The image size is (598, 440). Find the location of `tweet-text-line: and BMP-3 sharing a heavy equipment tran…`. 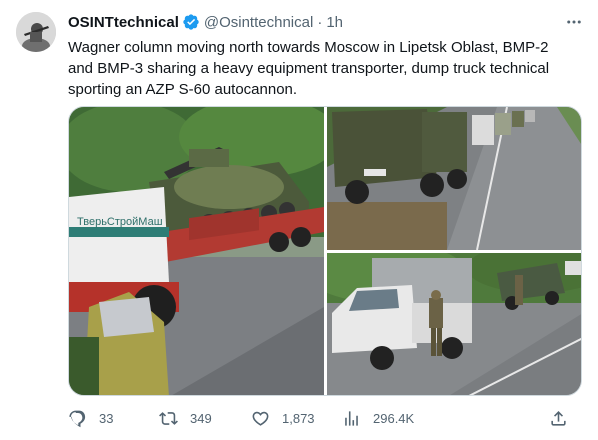

tweet-text-line: and BMP-3 sharing a heavy equipment tran… is located at coordinates (309, 68).